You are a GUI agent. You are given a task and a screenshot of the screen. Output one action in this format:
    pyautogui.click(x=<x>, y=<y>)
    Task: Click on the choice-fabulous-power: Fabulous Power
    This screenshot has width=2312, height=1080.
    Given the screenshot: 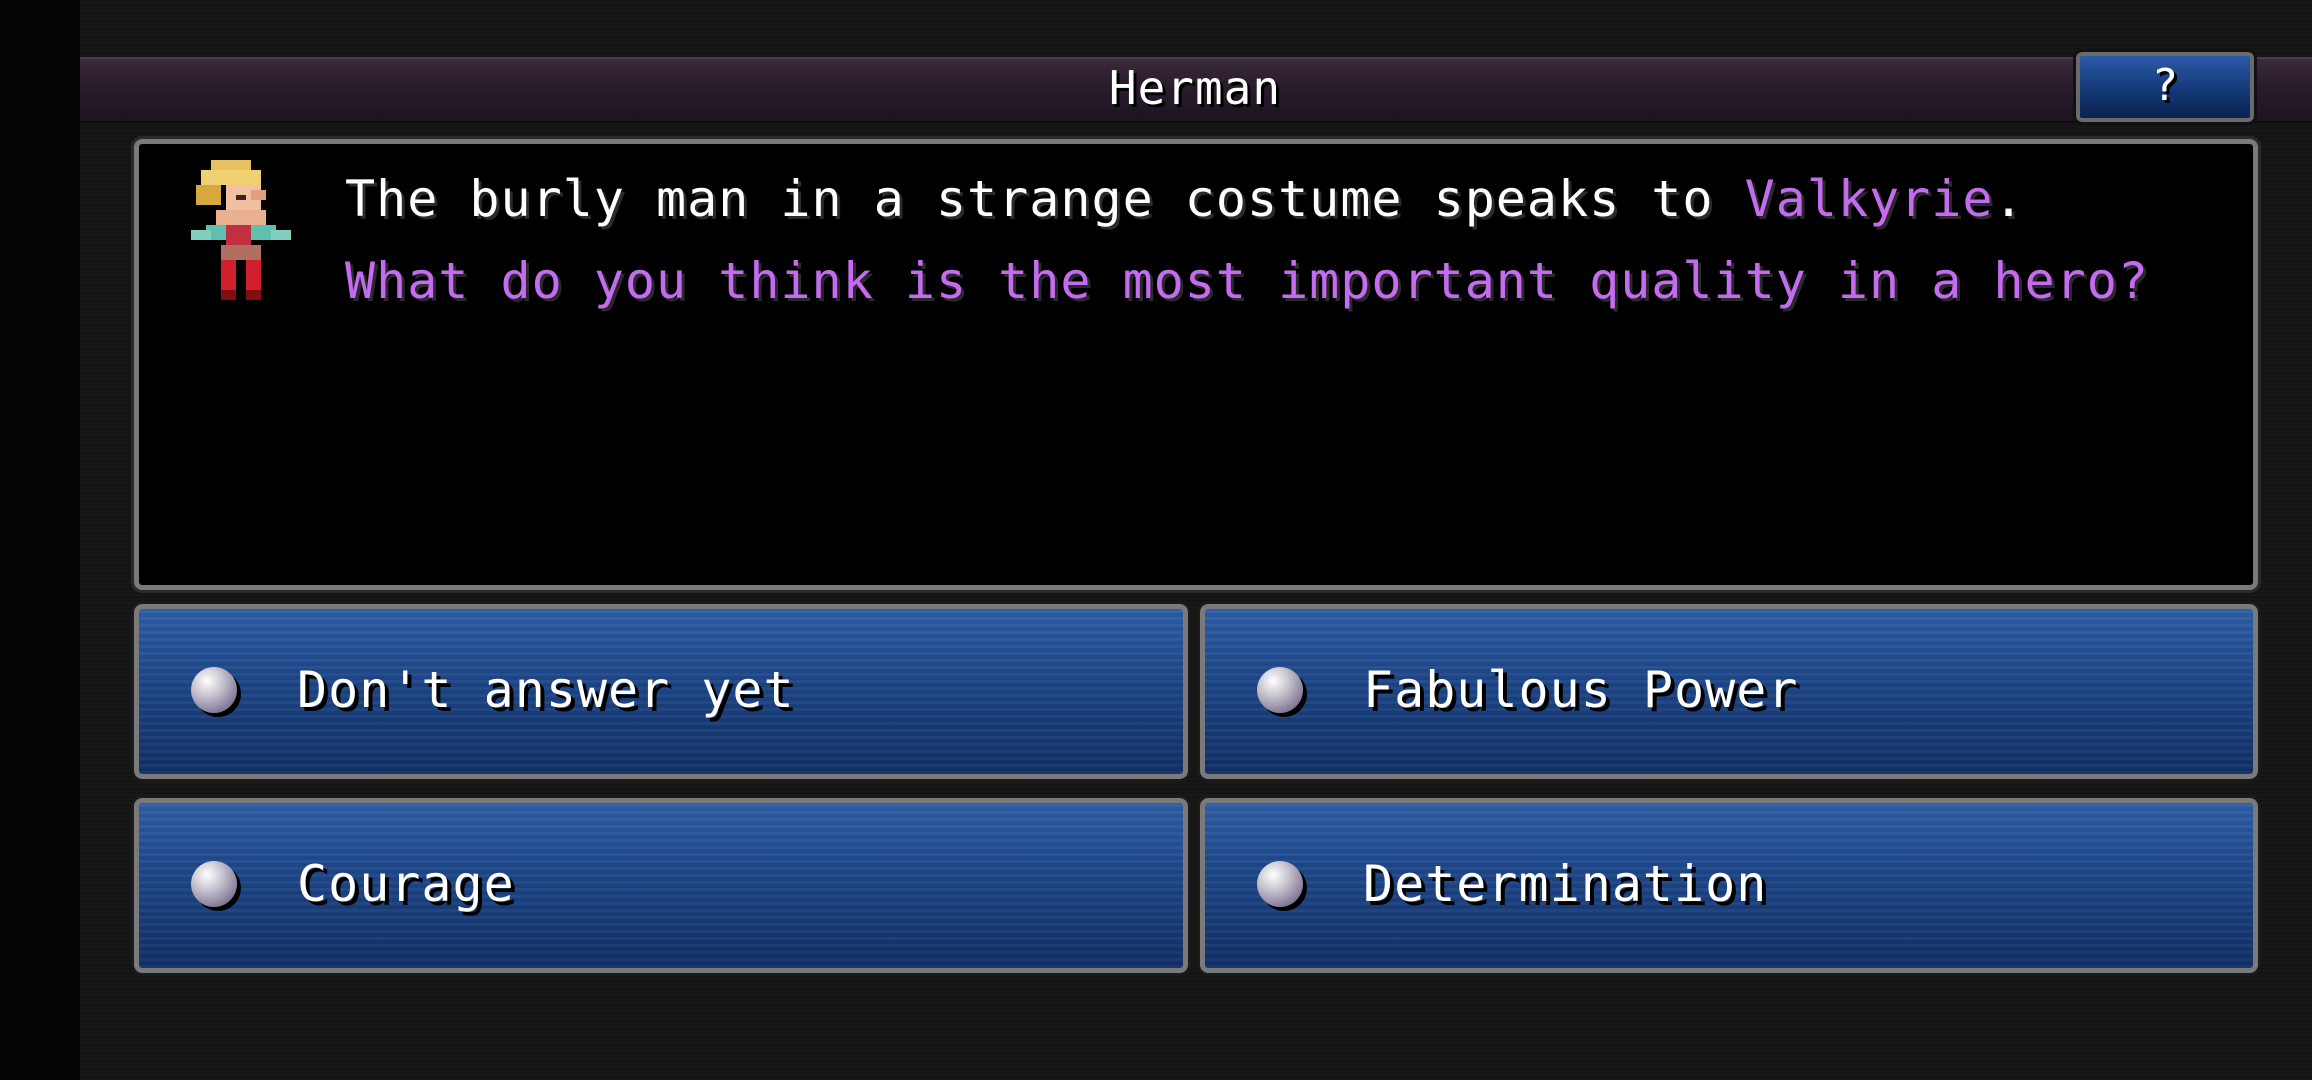 What is the action you would take?
    pyautogui.click(x=1729, y=691)
    